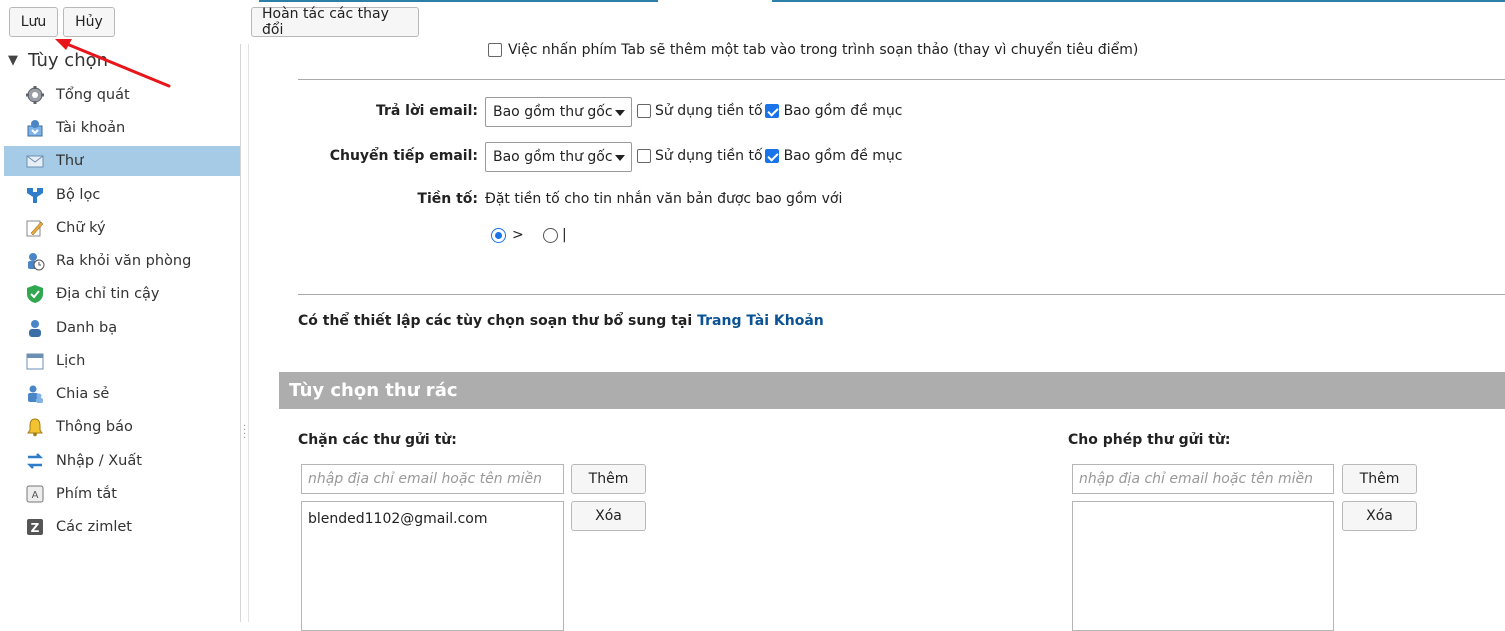  I want to click on sidebar-item-trusted-addresses: Địa chỉ tin cậy, so click(122, 294).